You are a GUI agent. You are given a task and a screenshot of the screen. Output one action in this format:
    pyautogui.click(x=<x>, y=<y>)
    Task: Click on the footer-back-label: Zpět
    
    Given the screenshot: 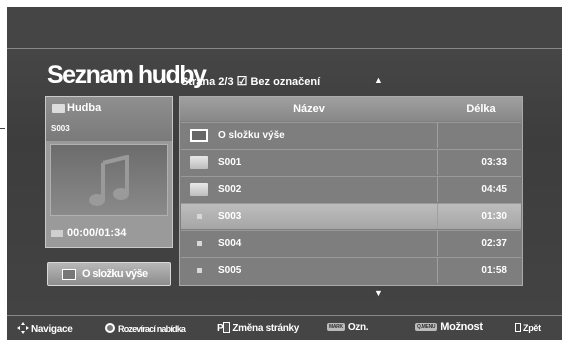 What is the action you would take?
    pyautogui.click(x=532, y=328)
    